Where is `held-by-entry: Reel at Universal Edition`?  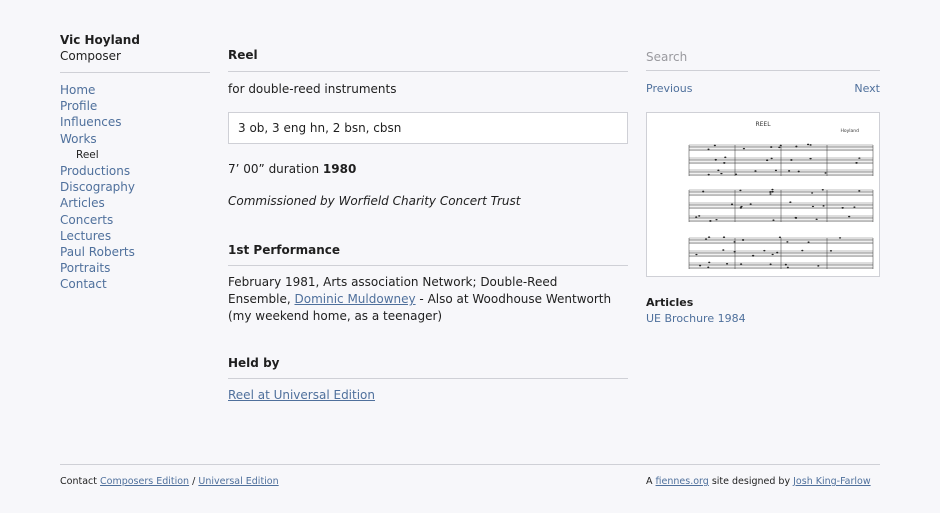 held-by-entry: Reel at Universal Edition is located at coordinates (301, 395).